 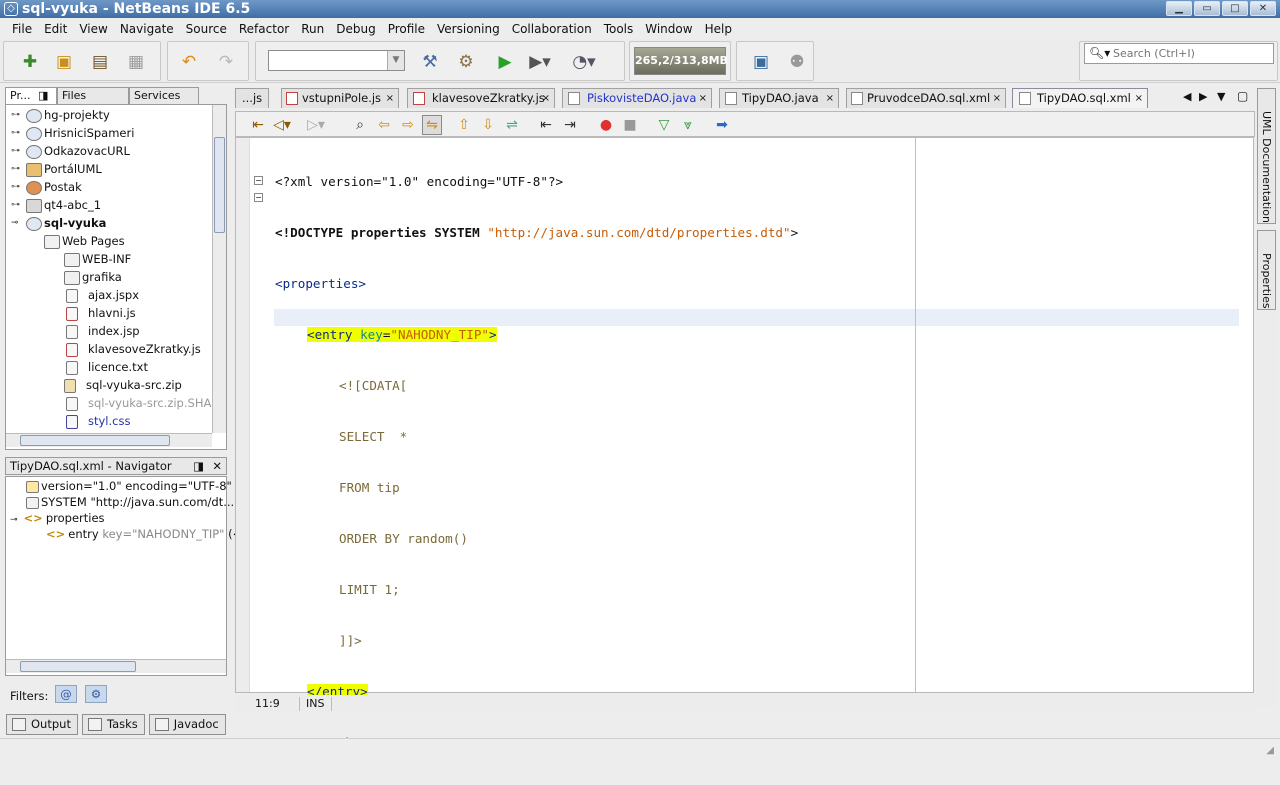 What do you see at coordinates (147, 29) in the screenshot?
I see `menu-navigate: Navigate` at bounding box center [147, 29].